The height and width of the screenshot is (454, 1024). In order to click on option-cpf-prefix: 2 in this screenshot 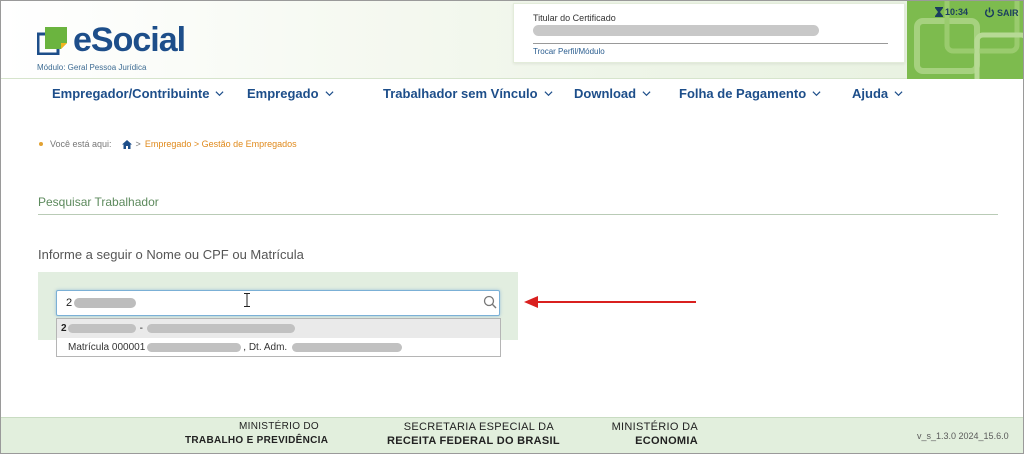, I will do `click(64, 328)`.